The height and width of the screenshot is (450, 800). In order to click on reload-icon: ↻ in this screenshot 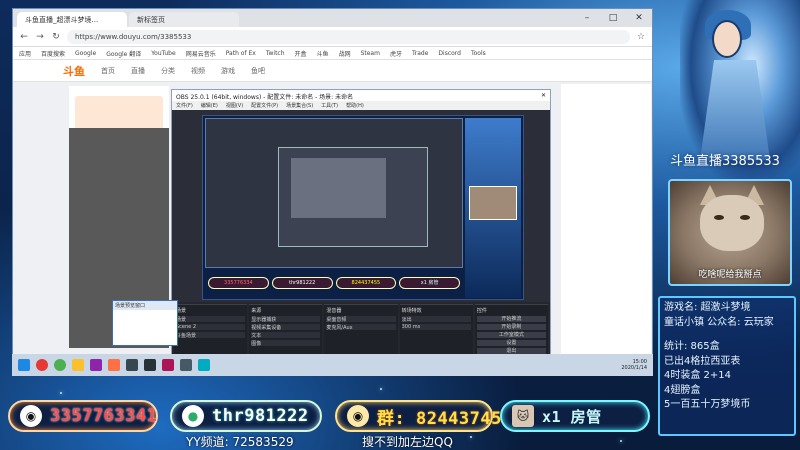, I will do `click(56, 37)`.